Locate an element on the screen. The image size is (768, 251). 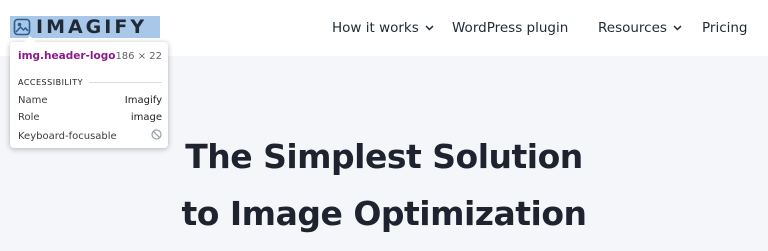
nav-how-it-works: How it works is located at coordinates (383, 28).